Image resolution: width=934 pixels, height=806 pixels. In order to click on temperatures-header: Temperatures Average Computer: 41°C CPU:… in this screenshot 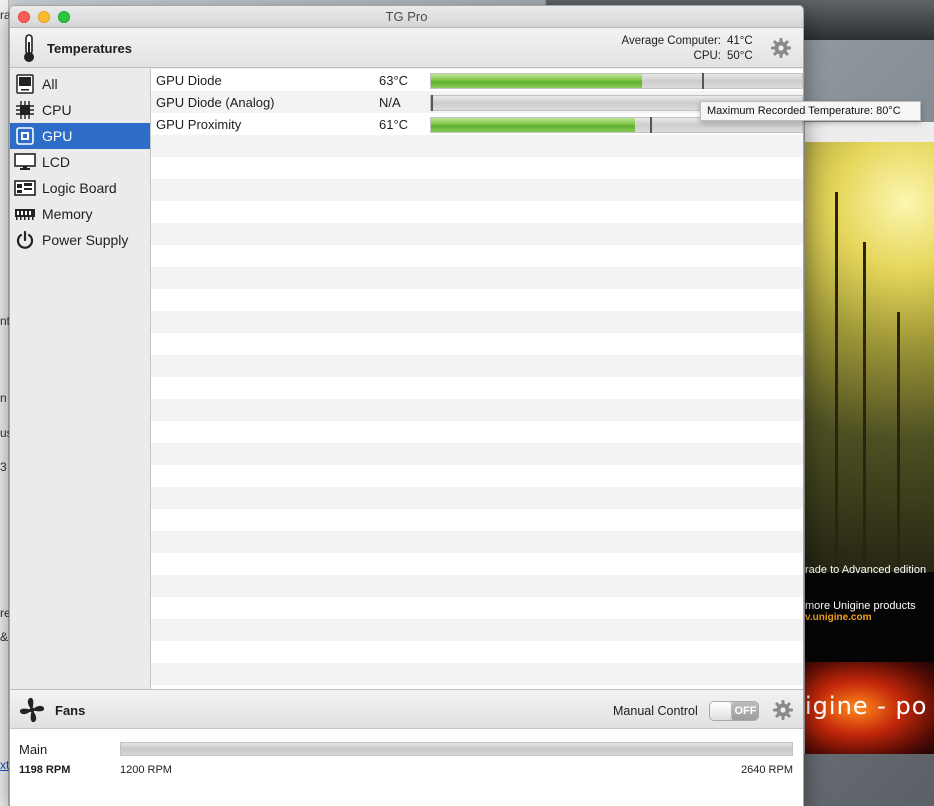, I will do `click(406, 48)`.